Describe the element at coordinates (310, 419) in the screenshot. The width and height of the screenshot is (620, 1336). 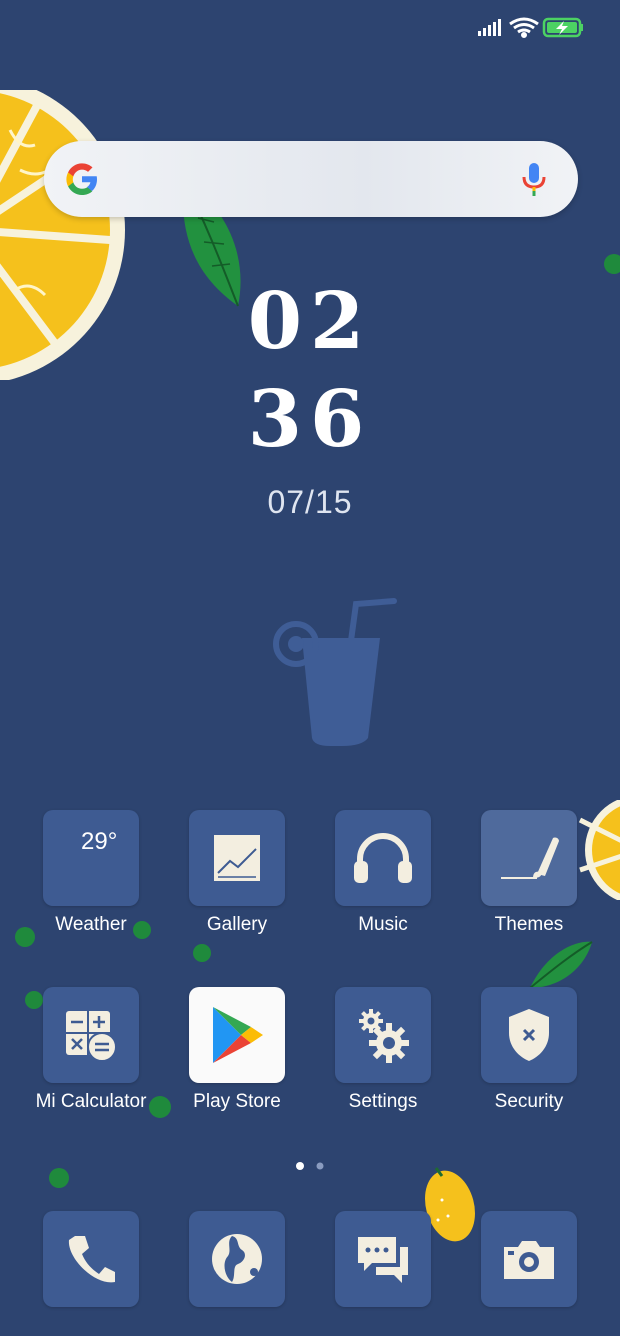
I see `clock-minute: 36` at that location.